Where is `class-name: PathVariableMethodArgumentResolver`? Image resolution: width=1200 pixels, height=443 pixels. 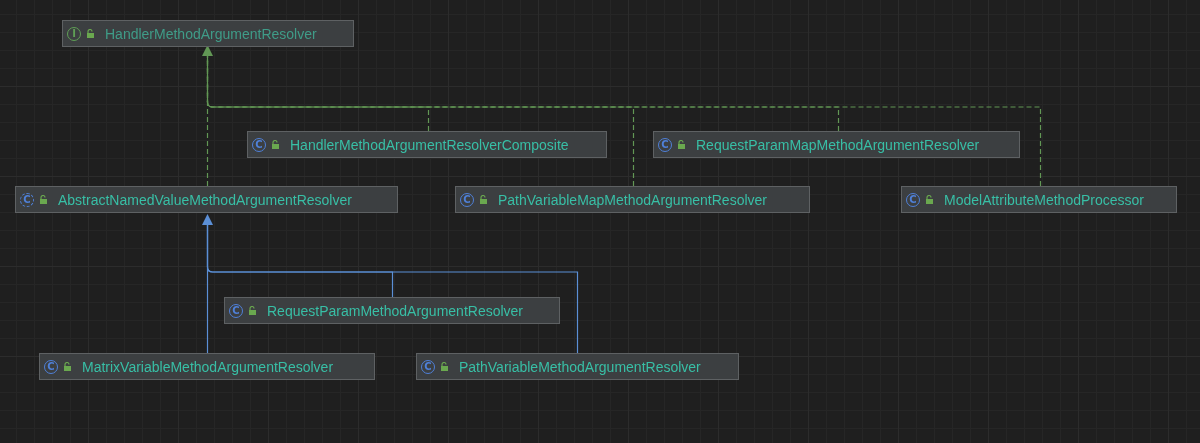
class-name: PathVariableMethodArgumentResolver is located at coordinates (580, 366).